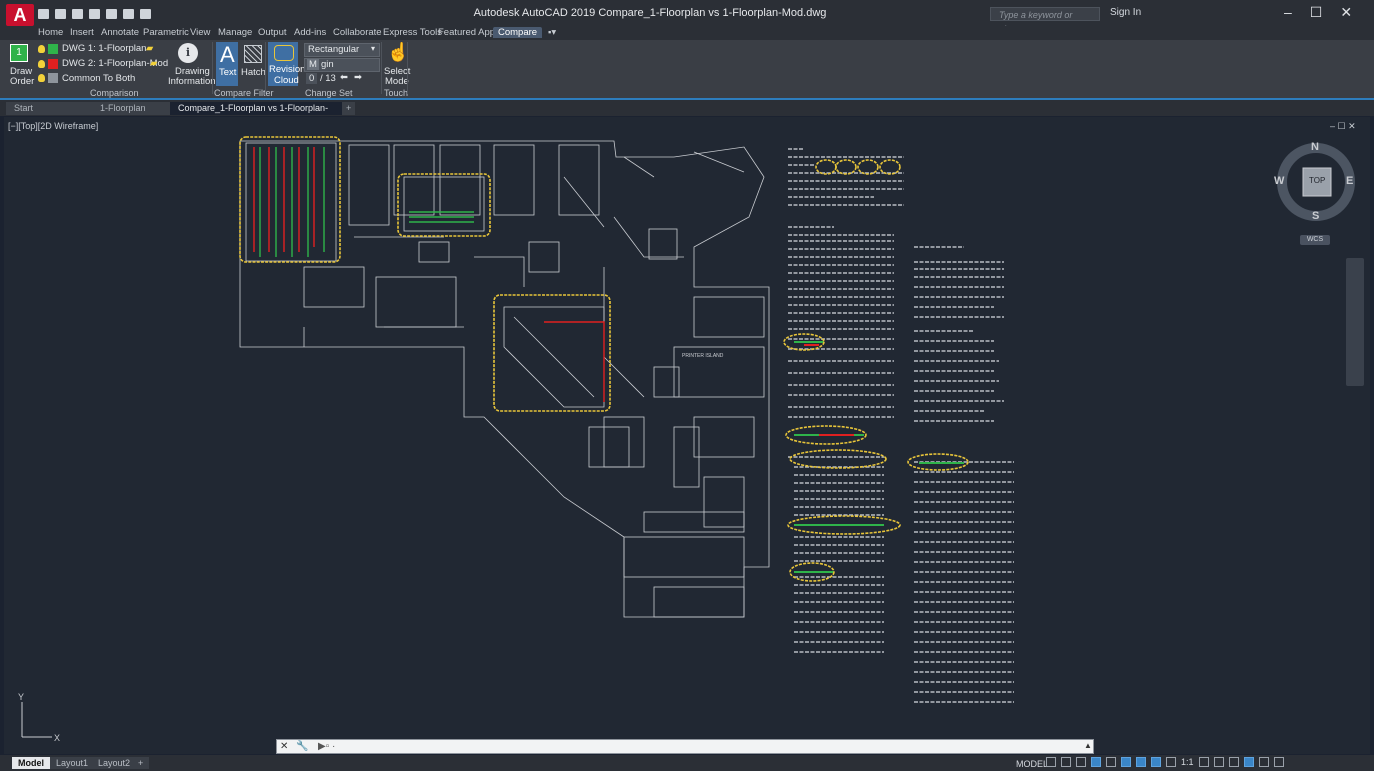 Image resolution: width=1374 pixels, height=771 pixels. What do you see at coordinates (397, 81) in the screenshot?
I see `select-mode-label-bottom: Mode` at bounding box center [397, 81].